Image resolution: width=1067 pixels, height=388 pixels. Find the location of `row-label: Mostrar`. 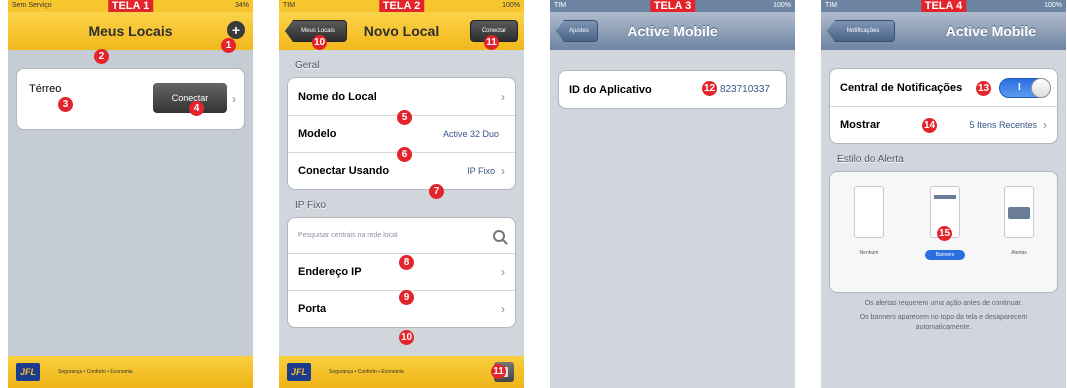

row-label: Mostrar is located at coordinates (860, 125).